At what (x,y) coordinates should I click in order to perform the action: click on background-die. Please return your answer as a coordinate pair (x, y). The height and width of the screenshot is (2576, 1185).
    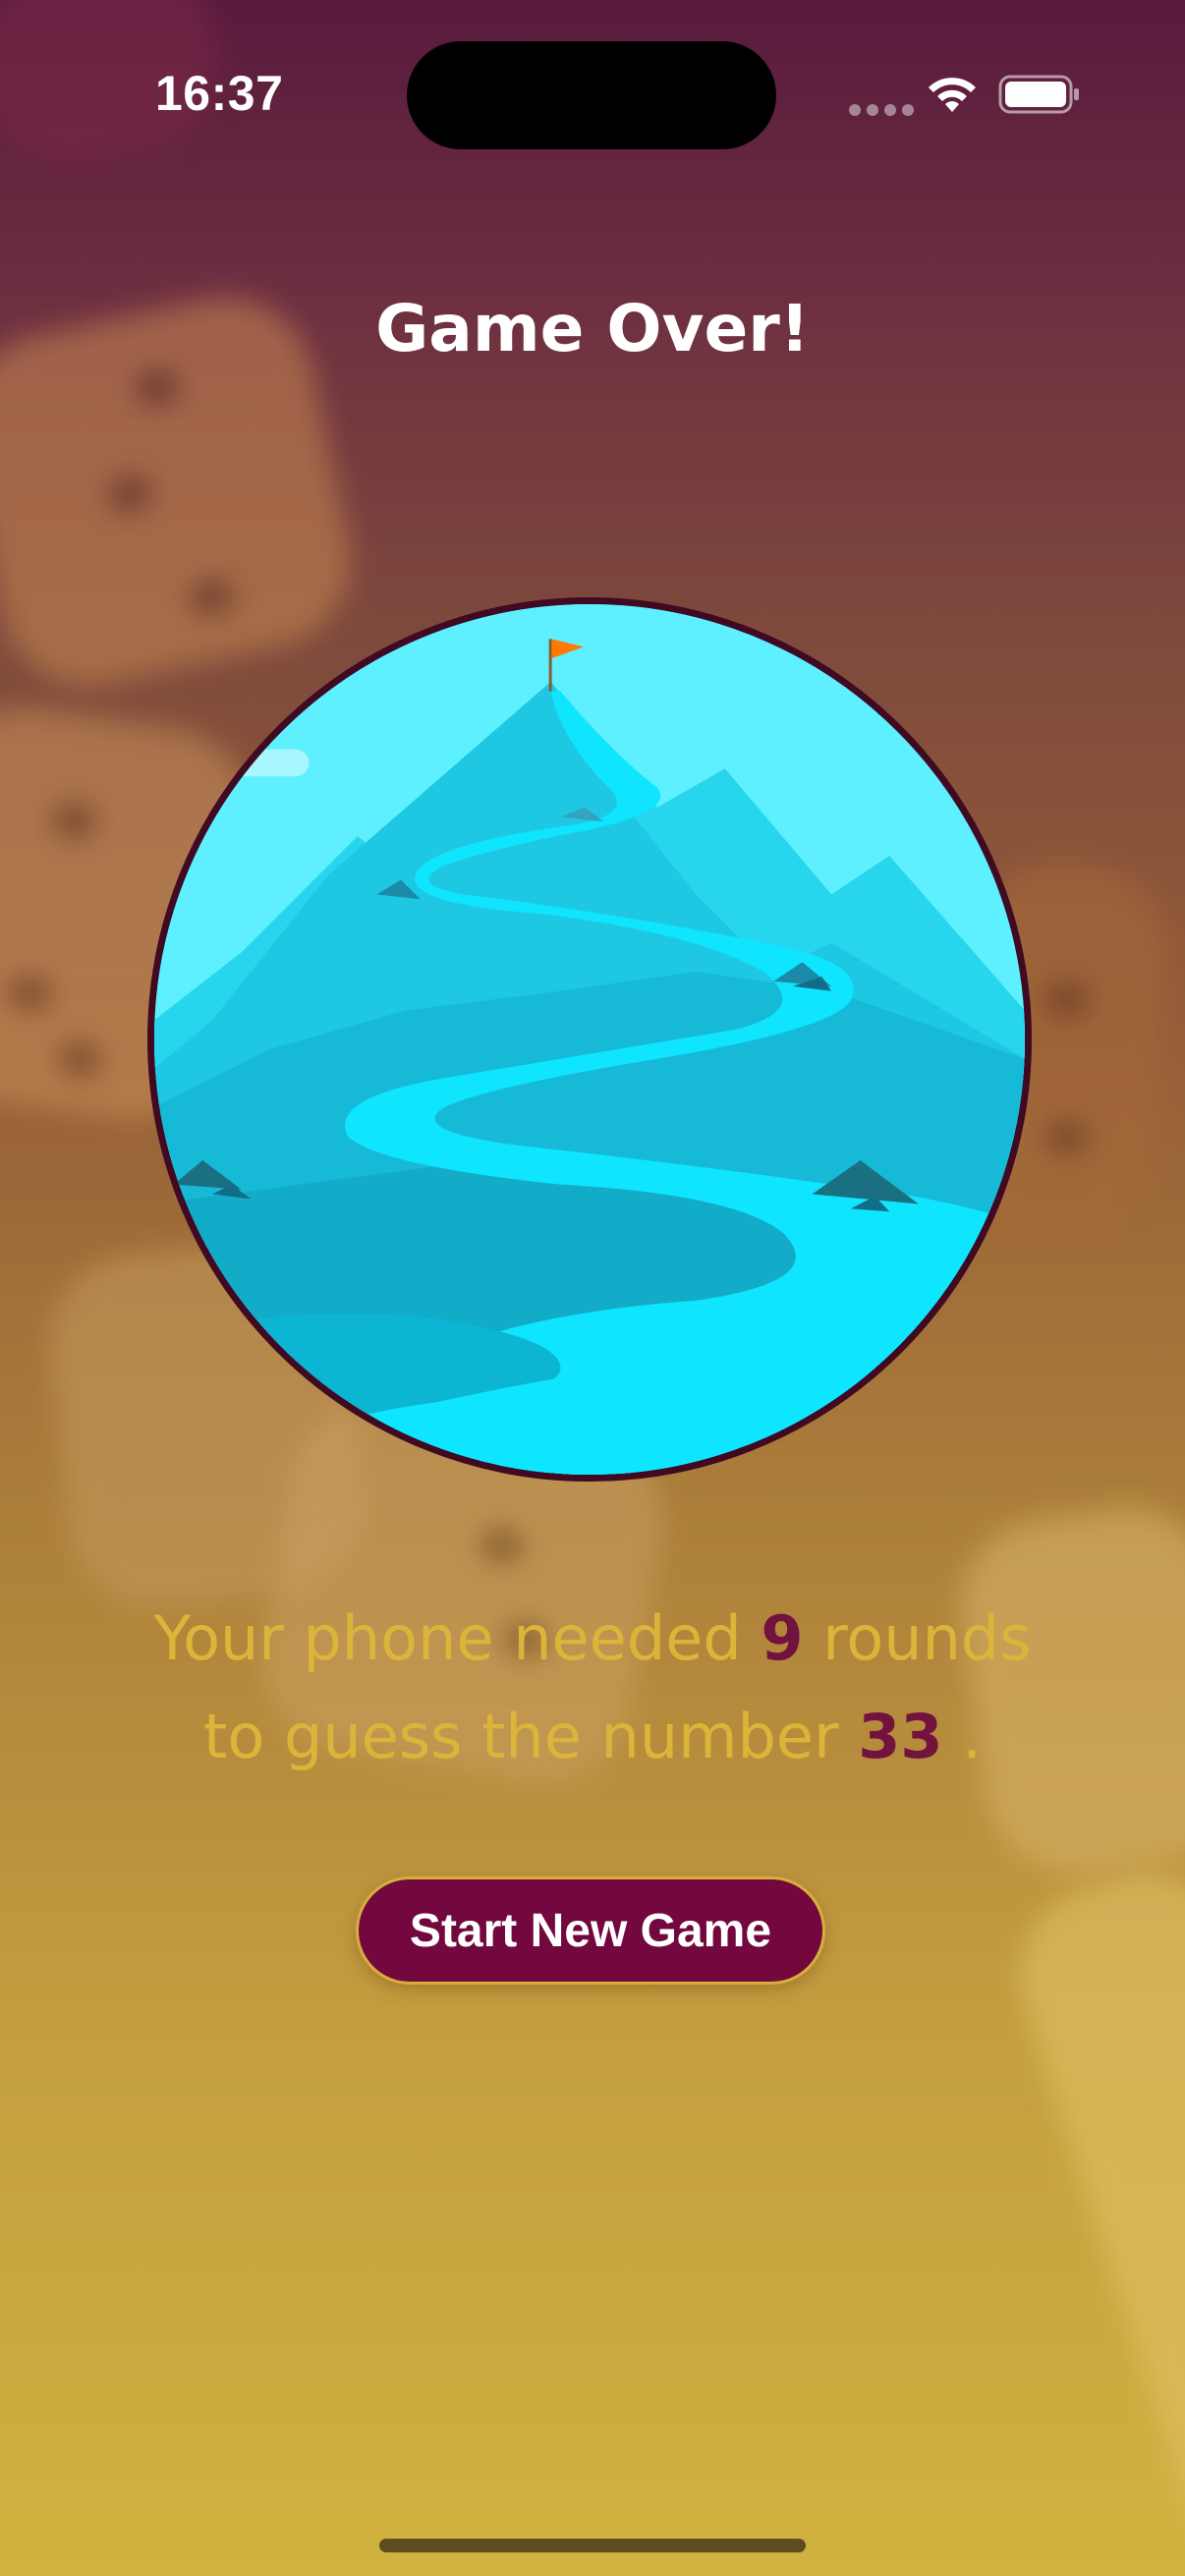
    Looking at the image, I should click on (1091, 2213).